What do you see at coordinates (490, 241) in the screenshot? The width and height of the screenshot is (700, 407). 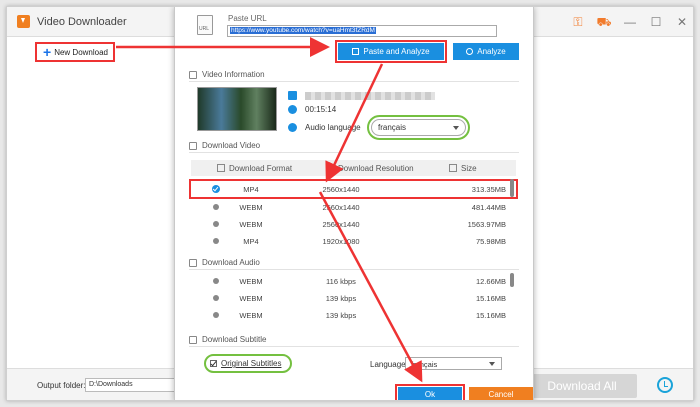 I see `row-size: 75.98MB` at bounding box center [490, 241].